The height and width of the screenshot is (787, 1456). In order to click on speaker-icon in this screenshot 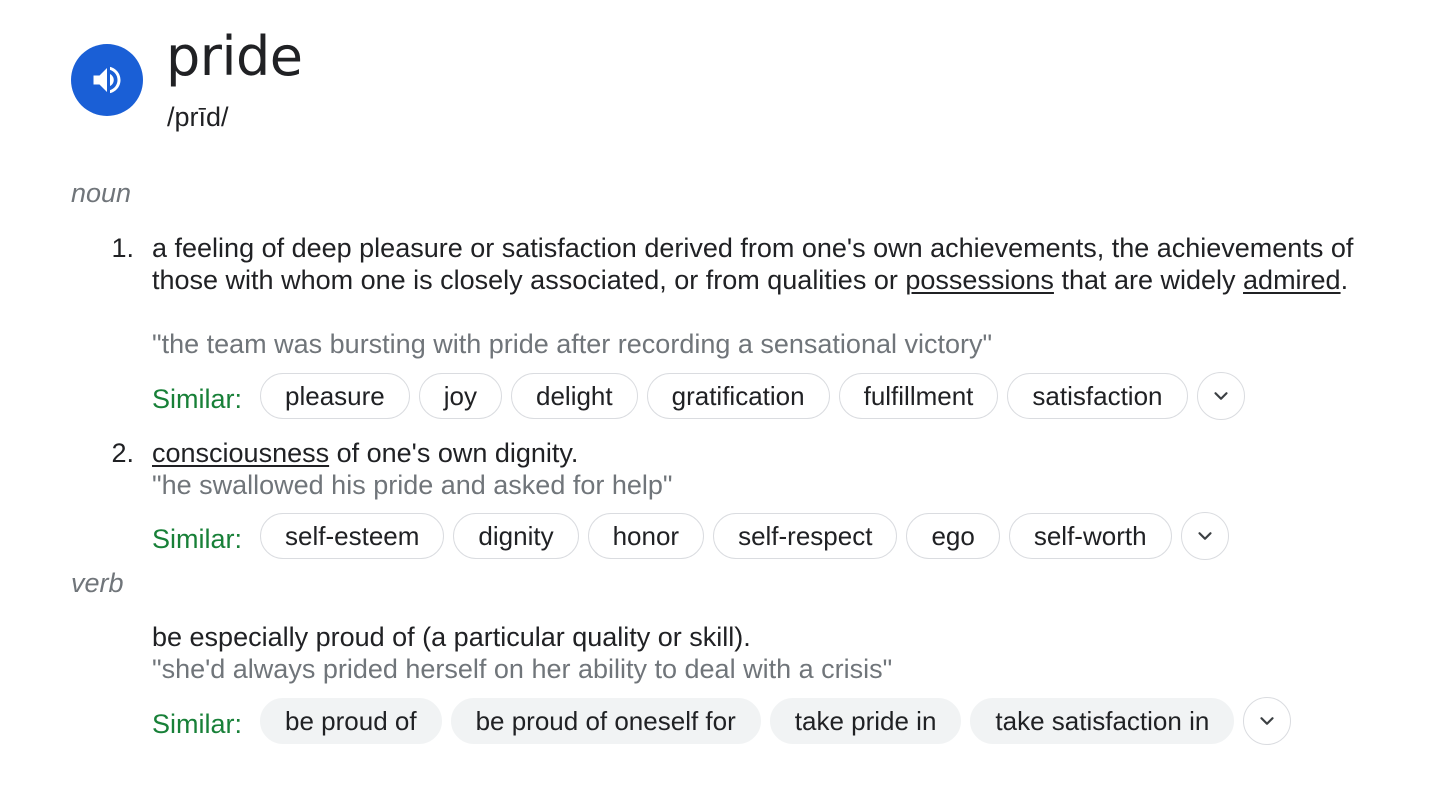, I will do `click(107, 80)`.